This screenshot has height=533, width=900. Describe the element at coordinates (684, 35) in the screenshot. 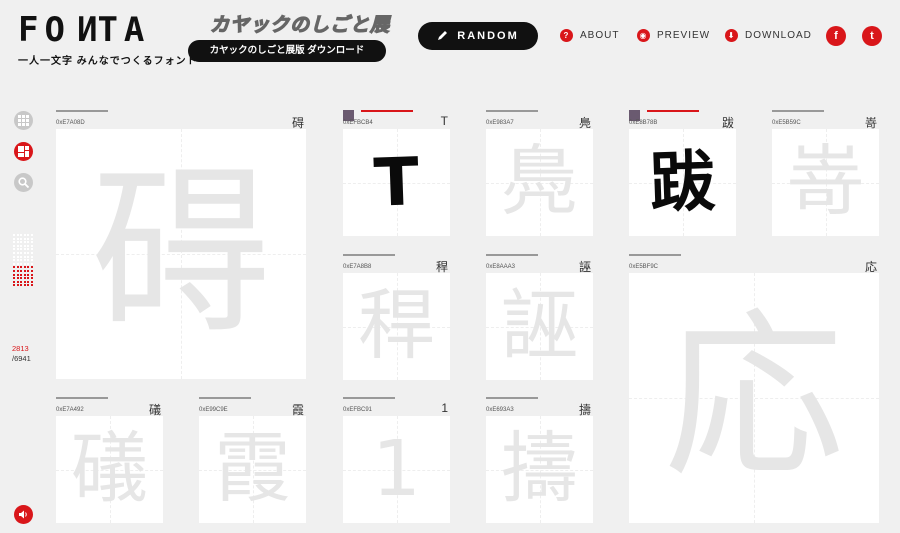

I see `preview-label: PREVIEW` at that location.